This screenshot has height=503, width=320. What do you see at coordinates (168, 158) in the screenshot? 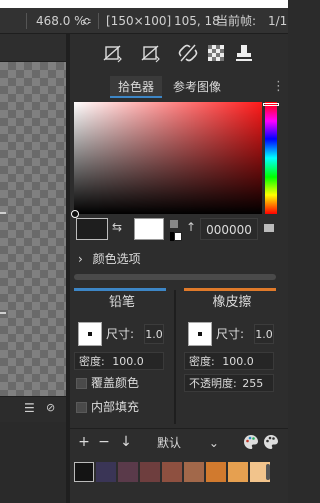
I see `saturation-value-picker` at bounding box center [168, 158].